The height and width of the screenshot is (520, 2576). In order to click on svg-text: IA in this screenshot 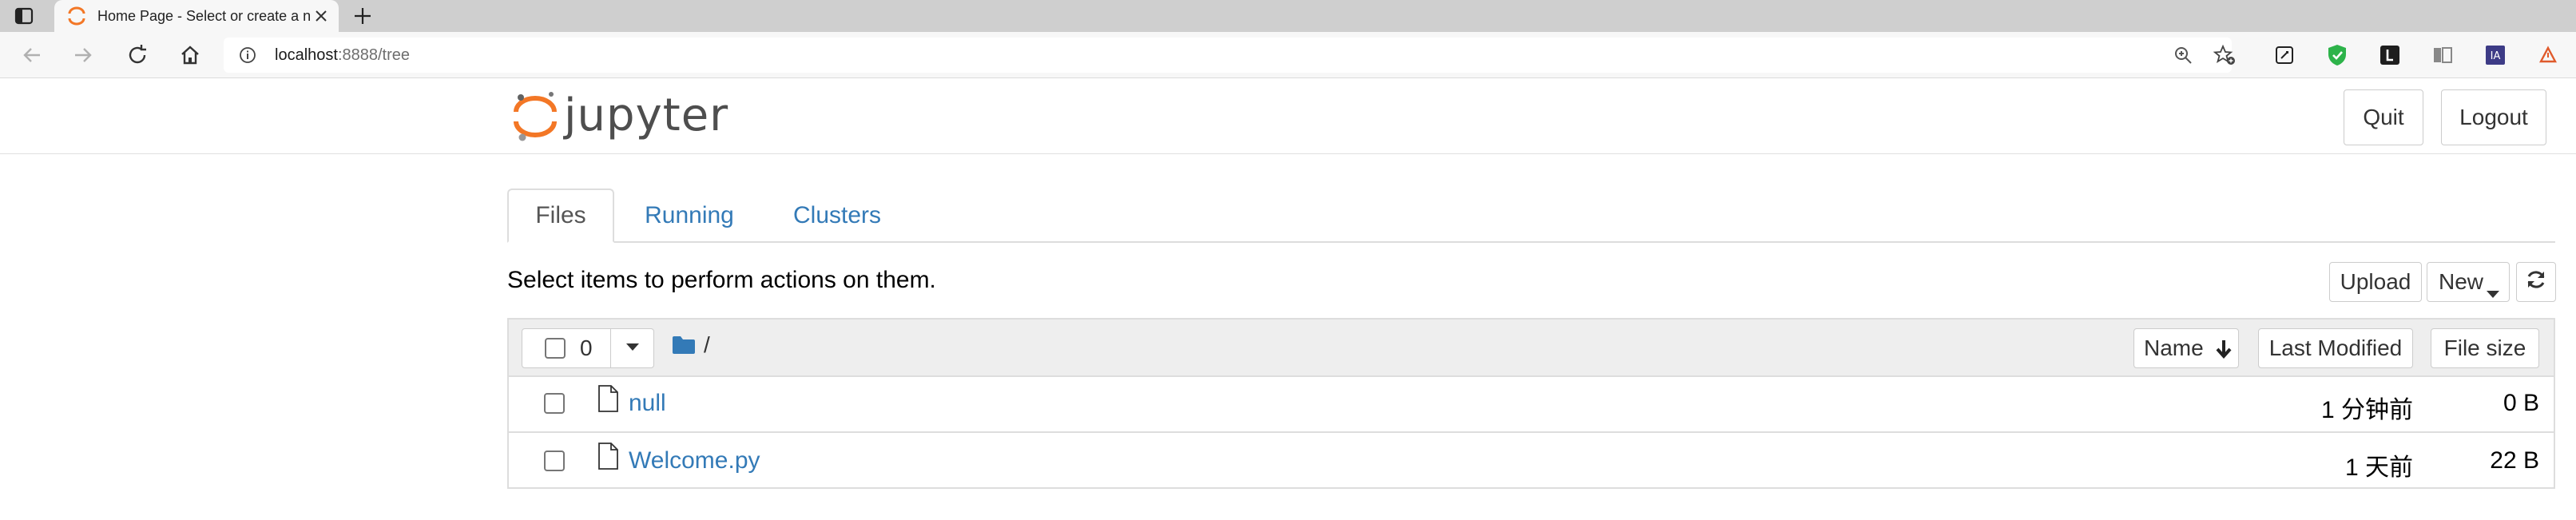, I will do `click(2496, 56)`.